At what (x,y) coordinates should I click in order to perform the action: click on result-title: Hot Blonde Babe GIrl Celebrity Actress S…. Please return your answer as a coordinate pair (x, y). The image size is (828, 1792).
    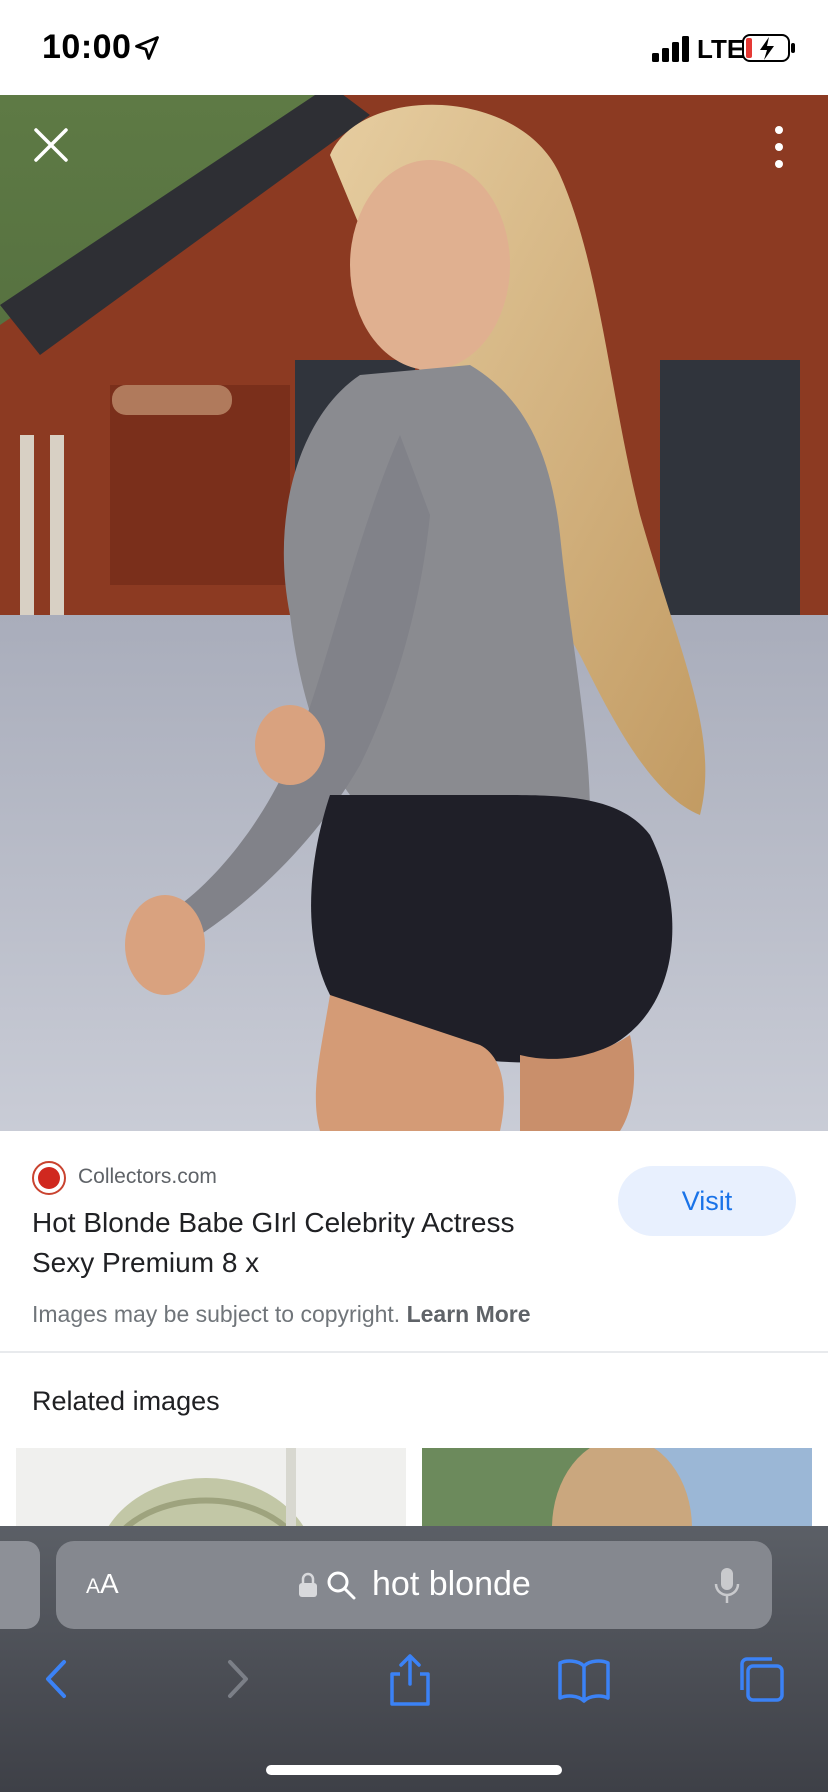
    Looking at the image, I should click on (302, 1243).